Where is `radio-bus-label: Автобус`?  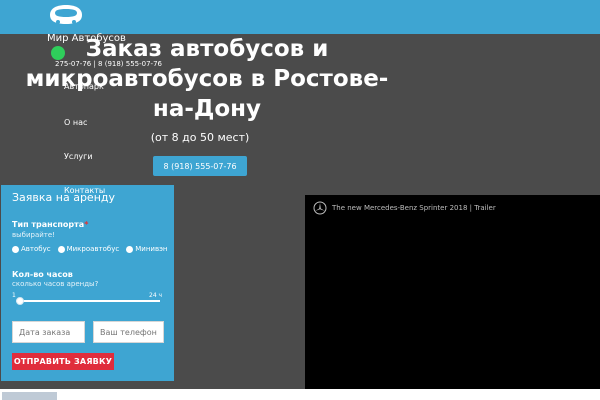
radio-bus-label: Автобус is located at coordinates (36, 249).